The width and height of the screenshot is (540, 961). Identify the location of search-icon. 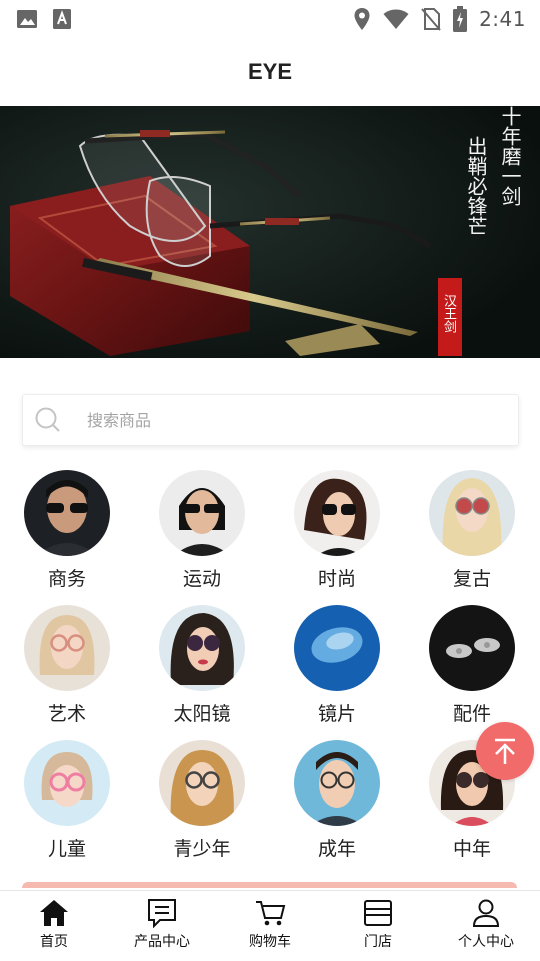
(47, 419).